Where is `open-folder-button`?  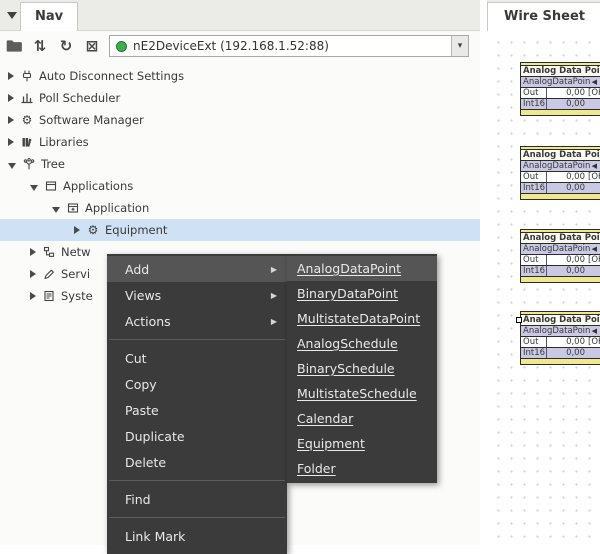
open-folder-button is located at coordinates (14, 46).